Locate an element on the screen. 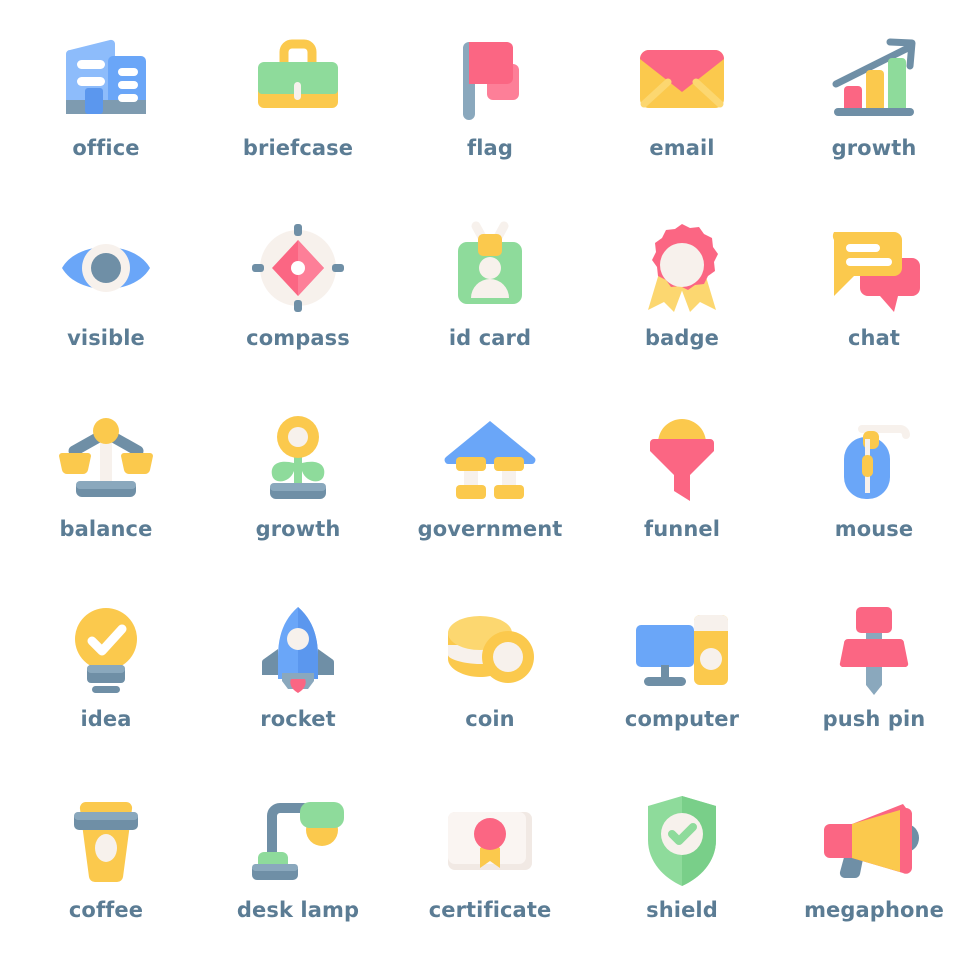 The image size is (980, 980). icon-cell-badge: badge is located at coordinates (682, 303).